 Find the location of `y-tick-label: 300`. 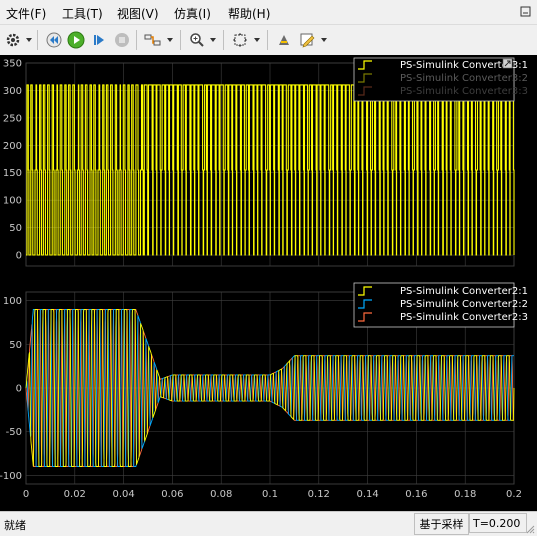

y-tick-label: 300 is located at coordinates (12, 91).